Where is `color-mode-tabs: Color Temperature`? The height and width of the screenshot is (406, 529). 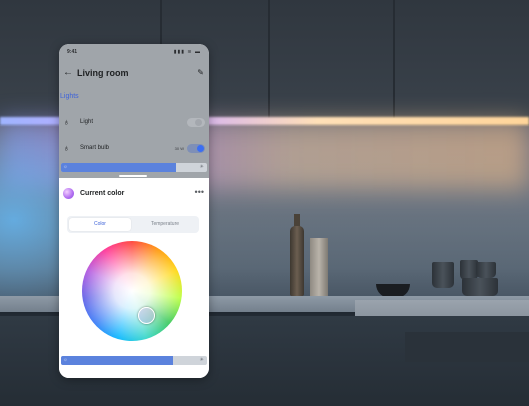
color-mode-tabs: Color Temperature is located at coordinates (133, 224).